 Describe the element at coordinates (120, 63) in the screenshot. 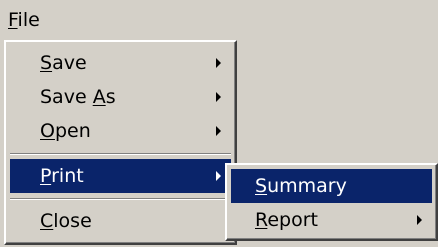

I see `menu-item-save: Save` at that location.